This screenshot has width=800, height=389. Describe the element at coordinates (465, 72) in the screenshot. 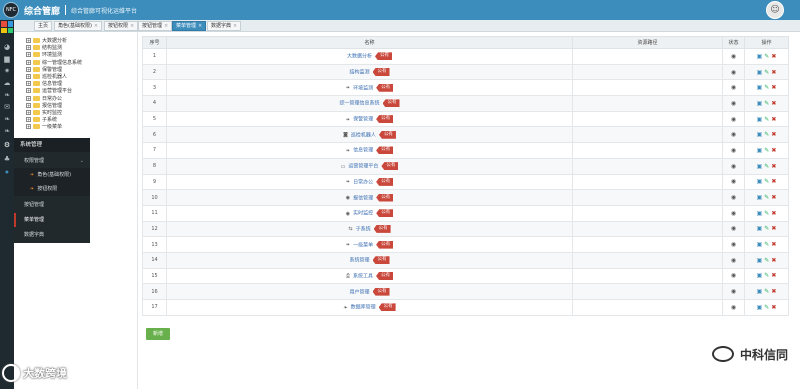

I see `table-row: 2 结构监测 公有 ◉ ▣ ✎ ✖` at that location.